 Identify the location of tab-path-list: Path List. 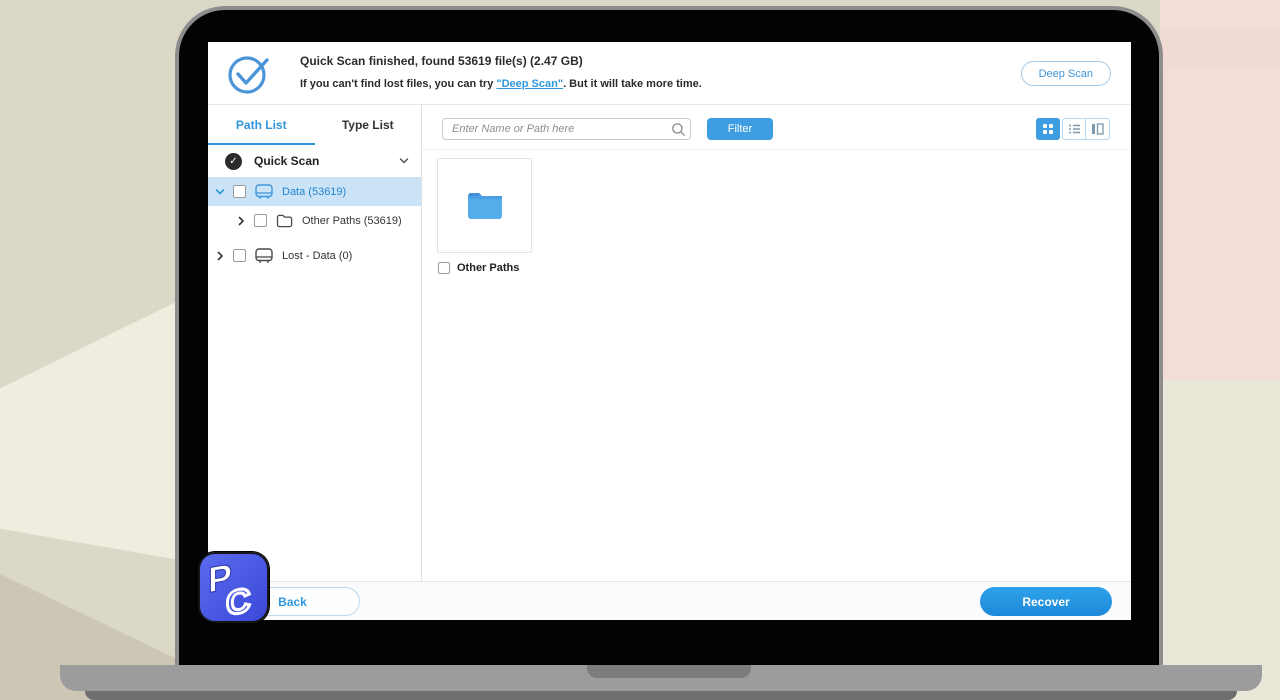
(261, 125).